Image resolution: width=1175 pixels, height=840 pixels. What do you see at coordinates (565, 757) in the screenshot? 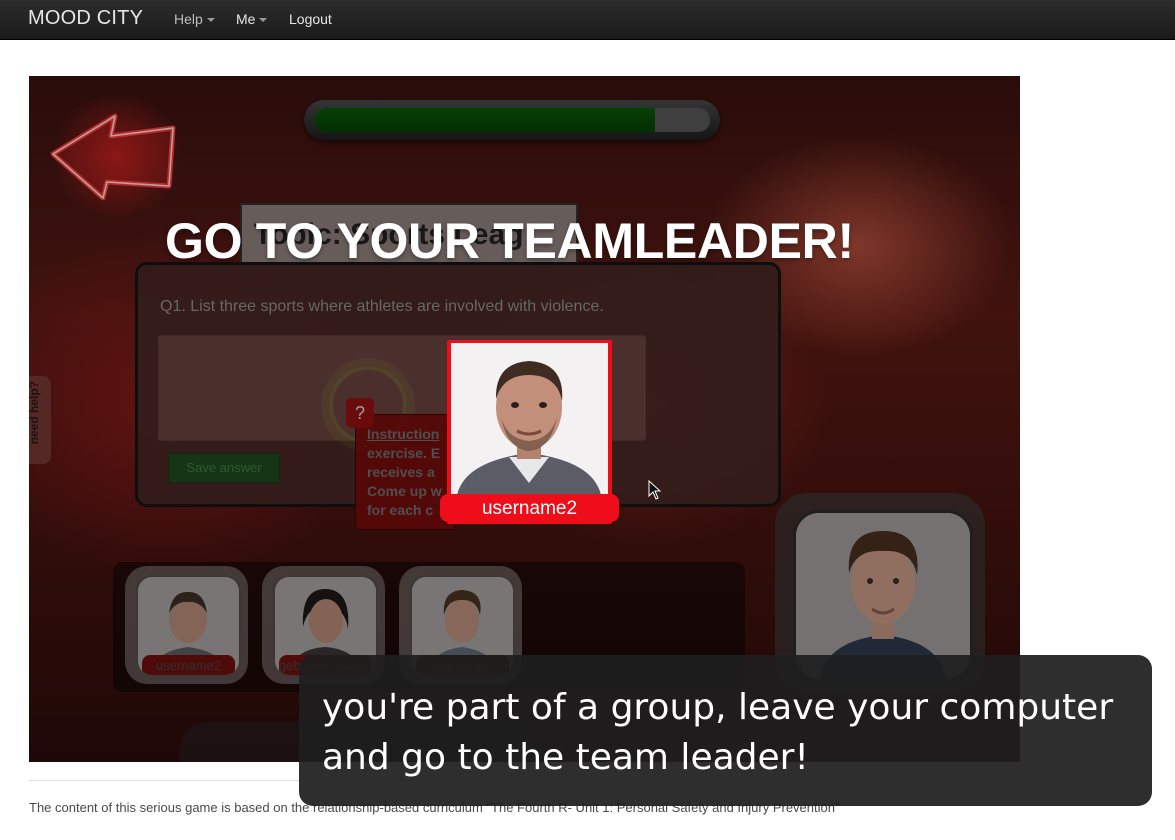
I see `caption-line: and go to the team leader!` at bounding box center [565, 757].